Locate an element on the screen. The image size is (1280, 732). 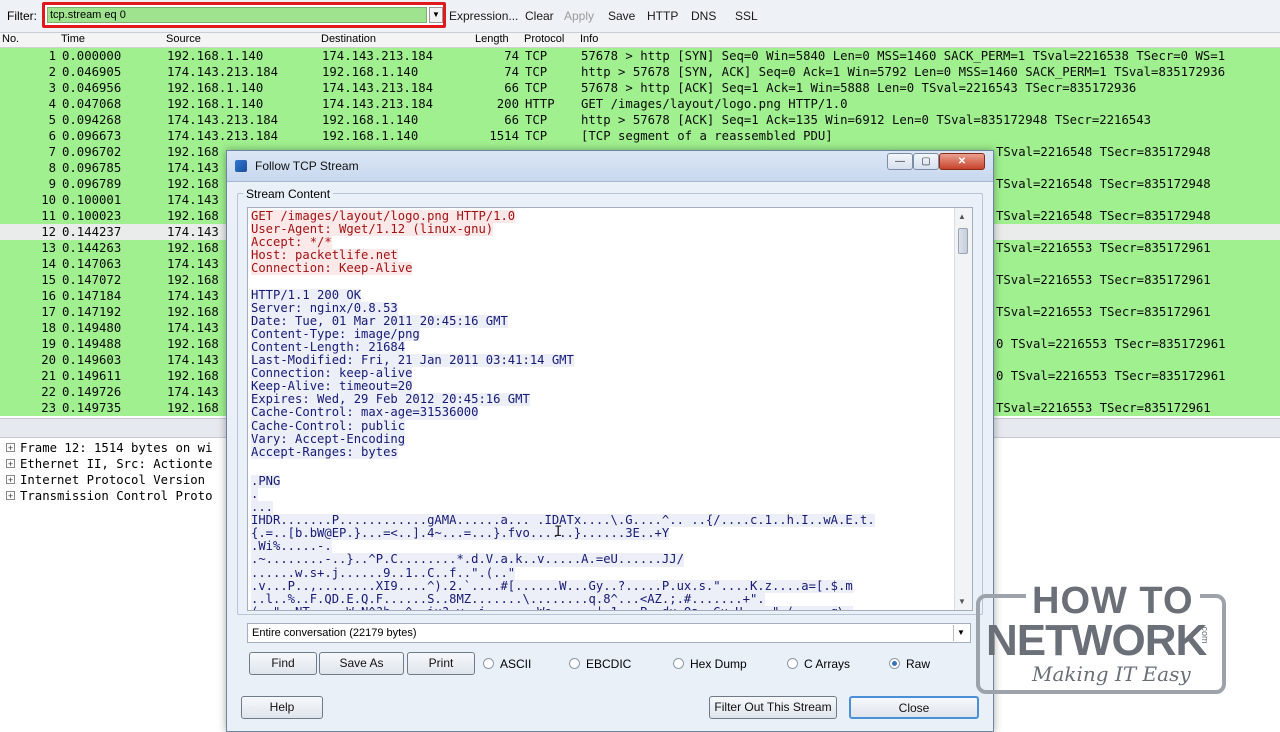
response-line: .PNG is located at coordinates (266, 480).